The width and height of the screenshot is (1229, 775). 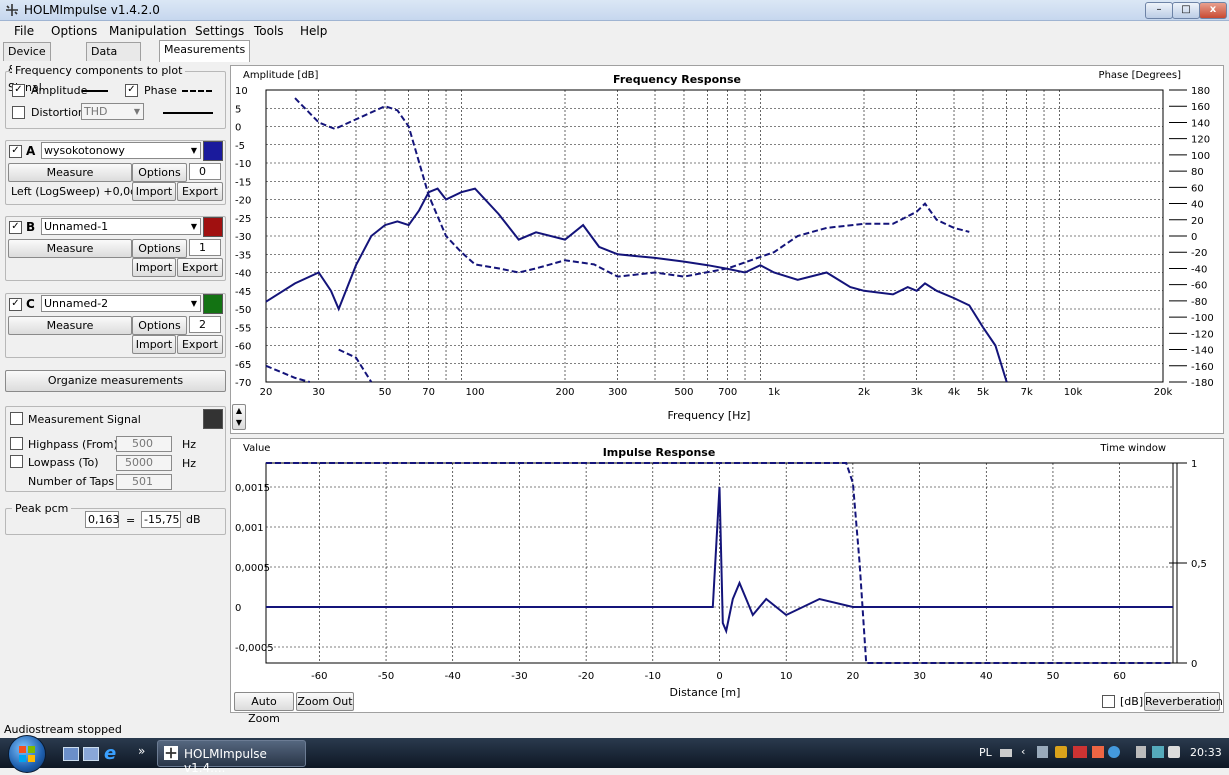 What do you see at coordinates (243, 201) in the screenshot?
I see `y-tick-label: -20` at bounding box center [243, 201].